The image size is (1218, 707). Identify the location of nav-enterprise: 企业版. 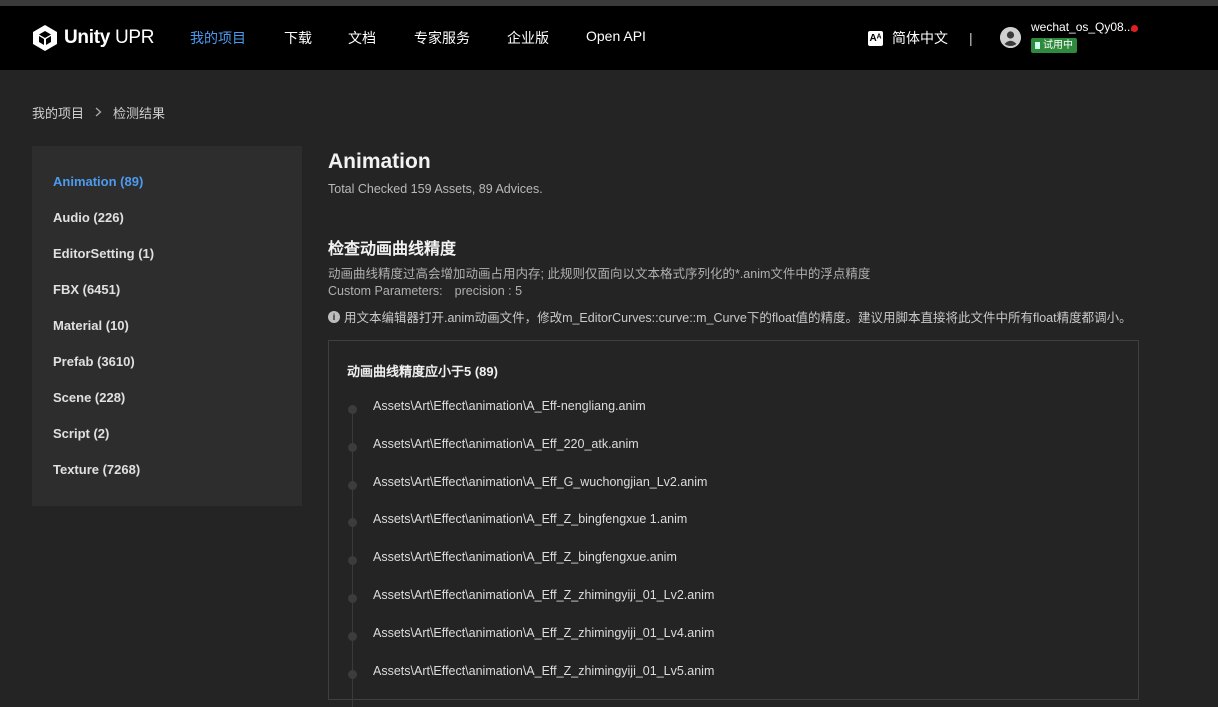
(528, 38).